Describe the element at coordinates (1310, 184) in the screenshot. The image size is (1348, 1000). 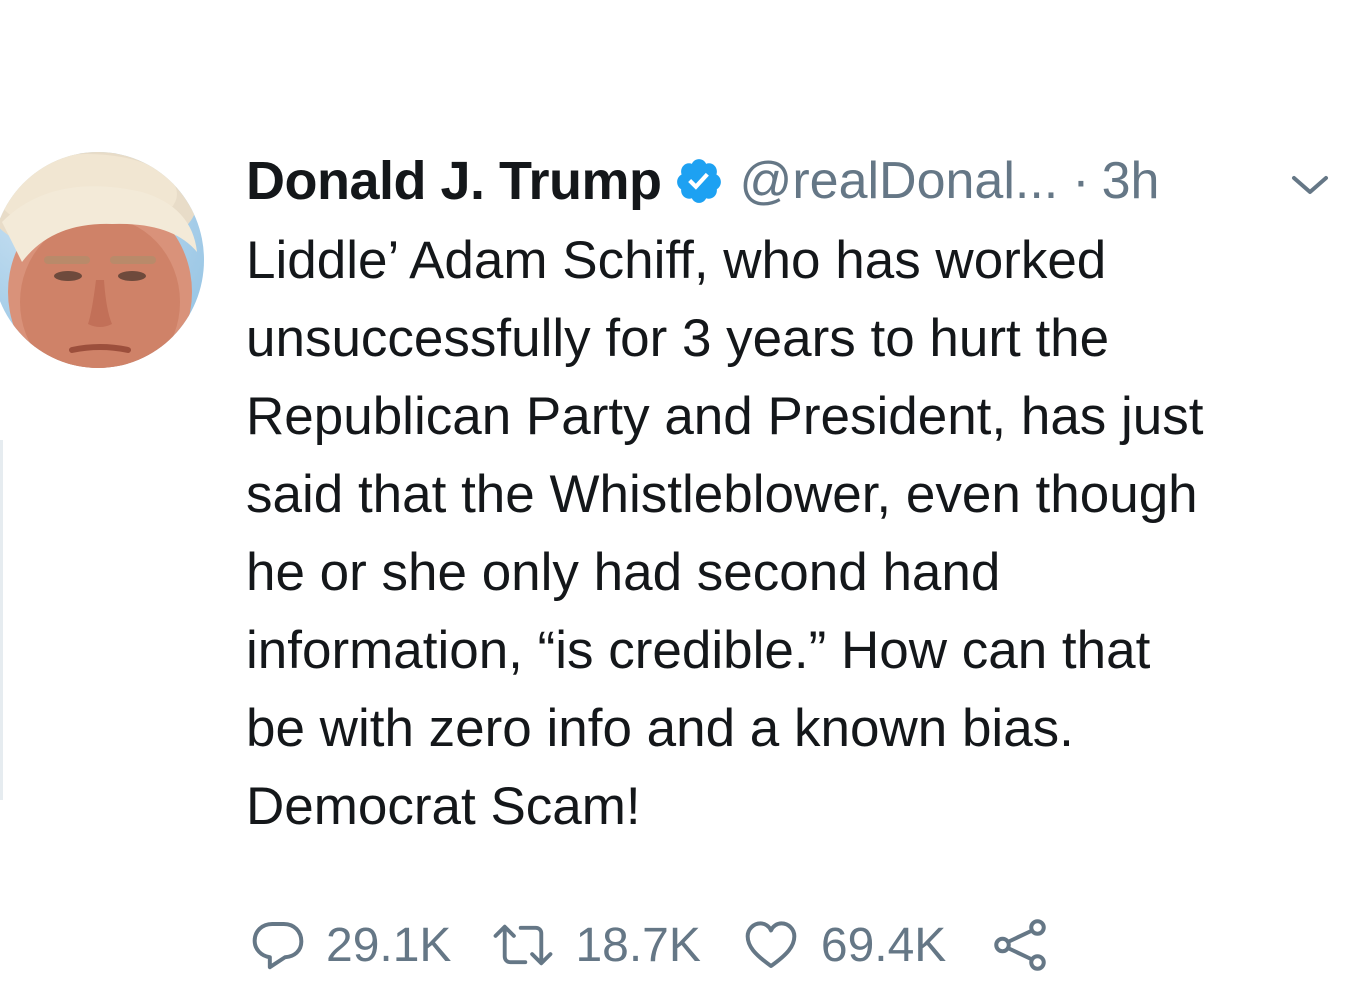
I see `chevron-down-icon` at that location.